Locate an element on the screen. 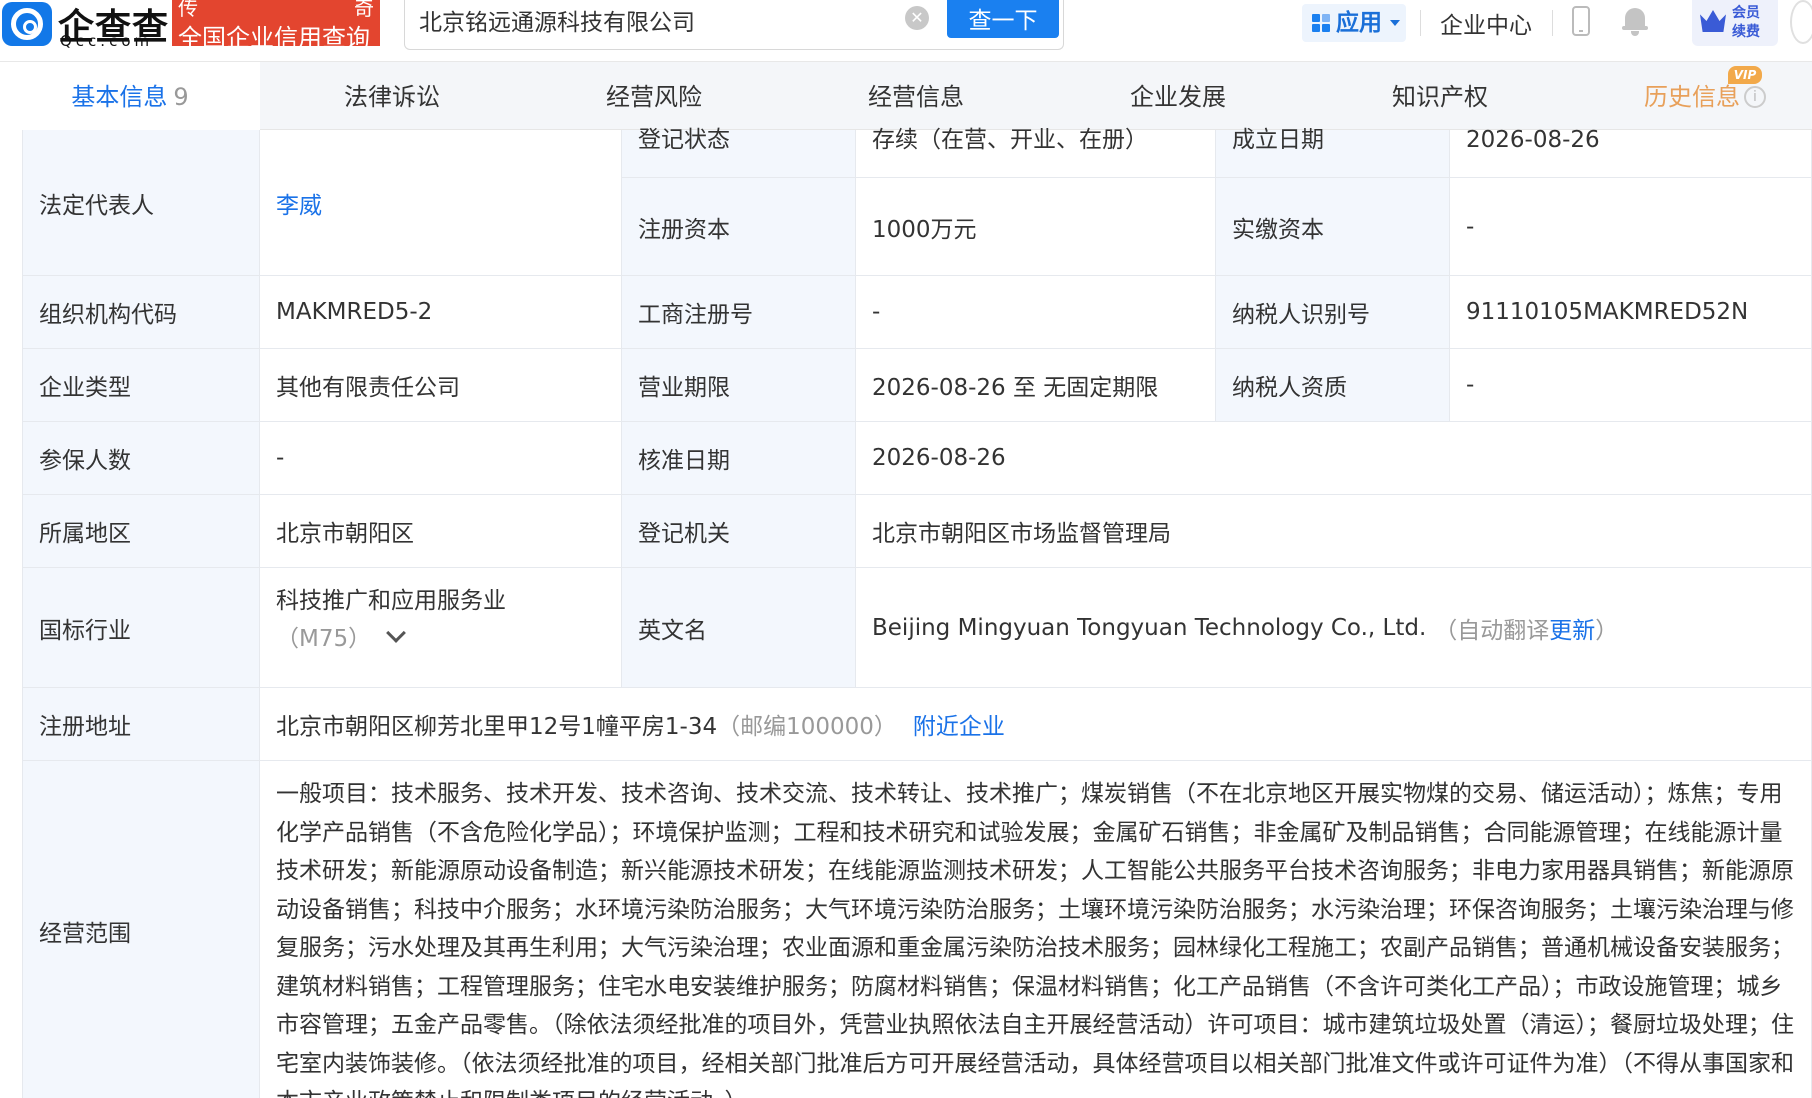 The height and width of the screenshot is (1098, 1812). enterprise-center-link: 企业中心 is located at coordinates (1486, 23).